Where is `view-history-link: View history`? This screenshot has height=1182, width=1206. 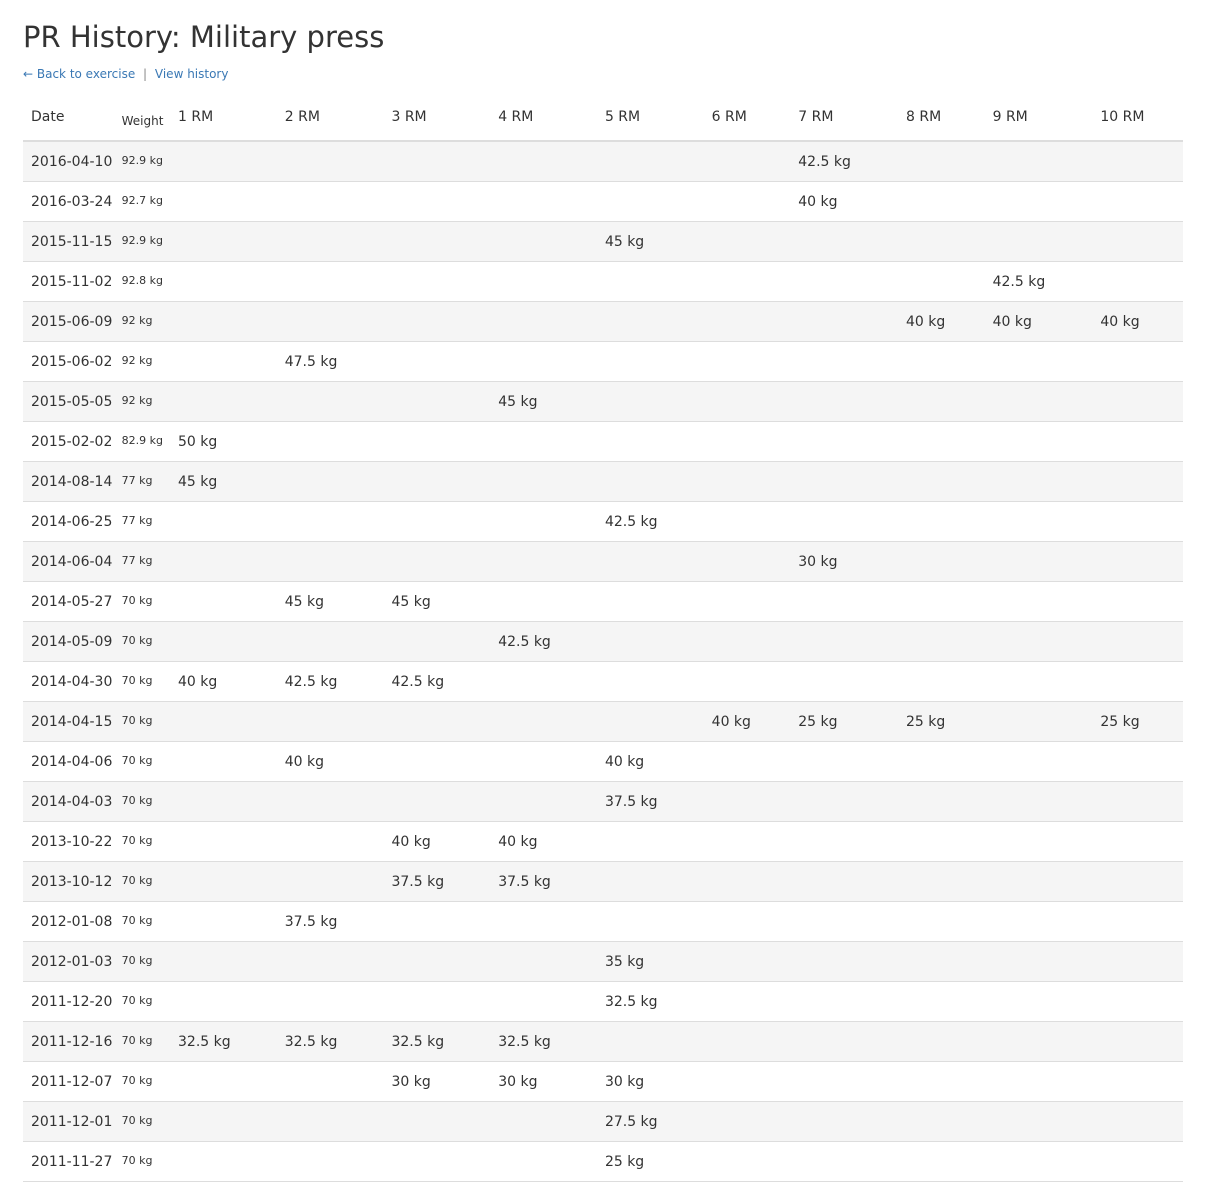 view-history-link: View history is located at coordinates (192, 74).